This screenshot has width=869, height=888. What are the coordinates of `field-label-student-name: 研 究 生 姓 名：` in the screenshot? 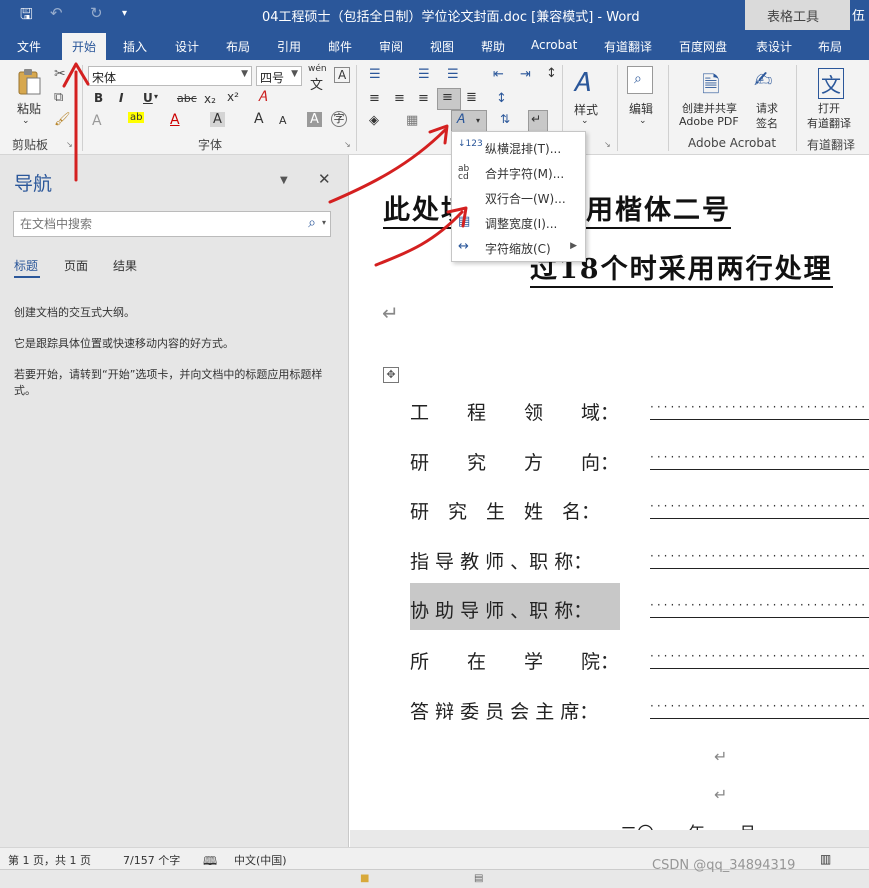 It's located at (515, 510).